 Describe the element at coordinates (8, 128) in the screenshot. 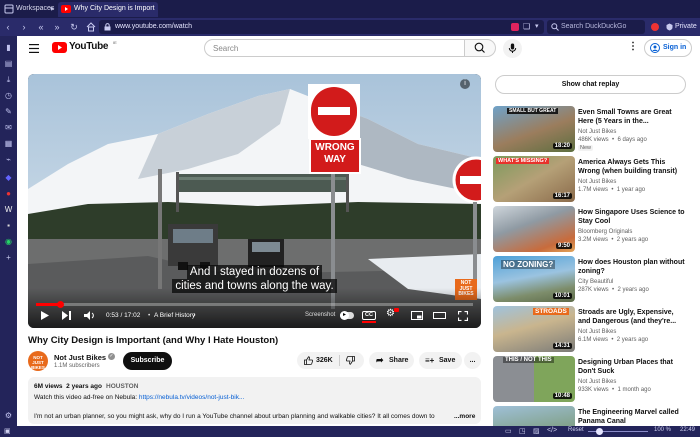

I see `mail-panel-icon: ✉` at that location.